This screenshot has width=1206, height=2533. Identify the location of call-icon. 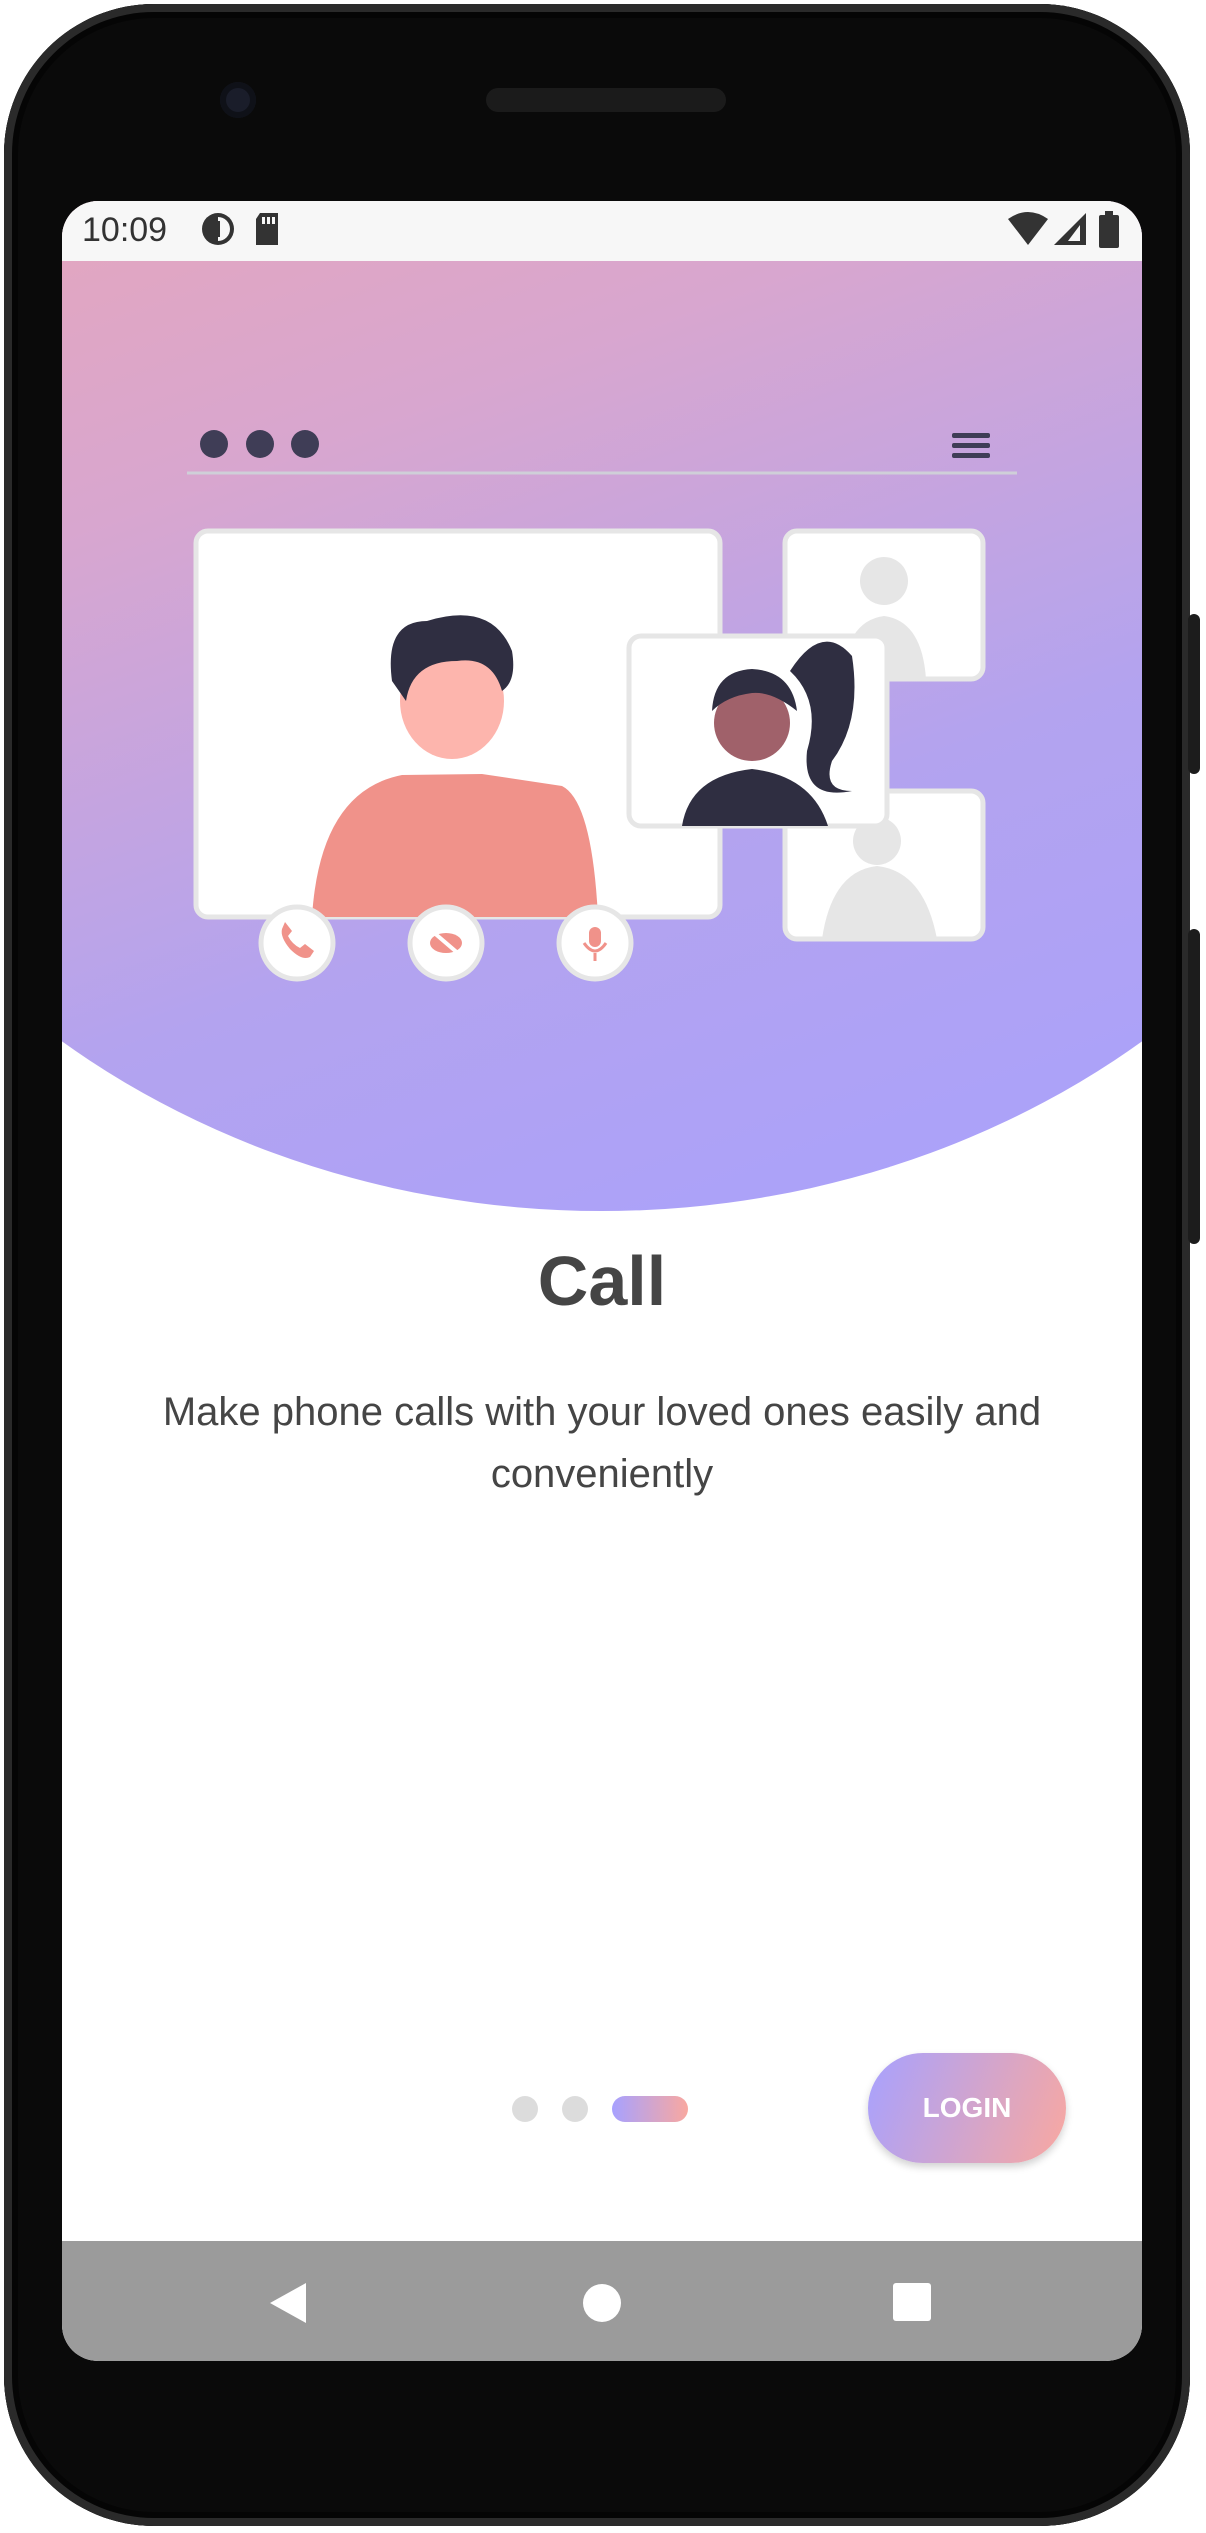
(297, 943).